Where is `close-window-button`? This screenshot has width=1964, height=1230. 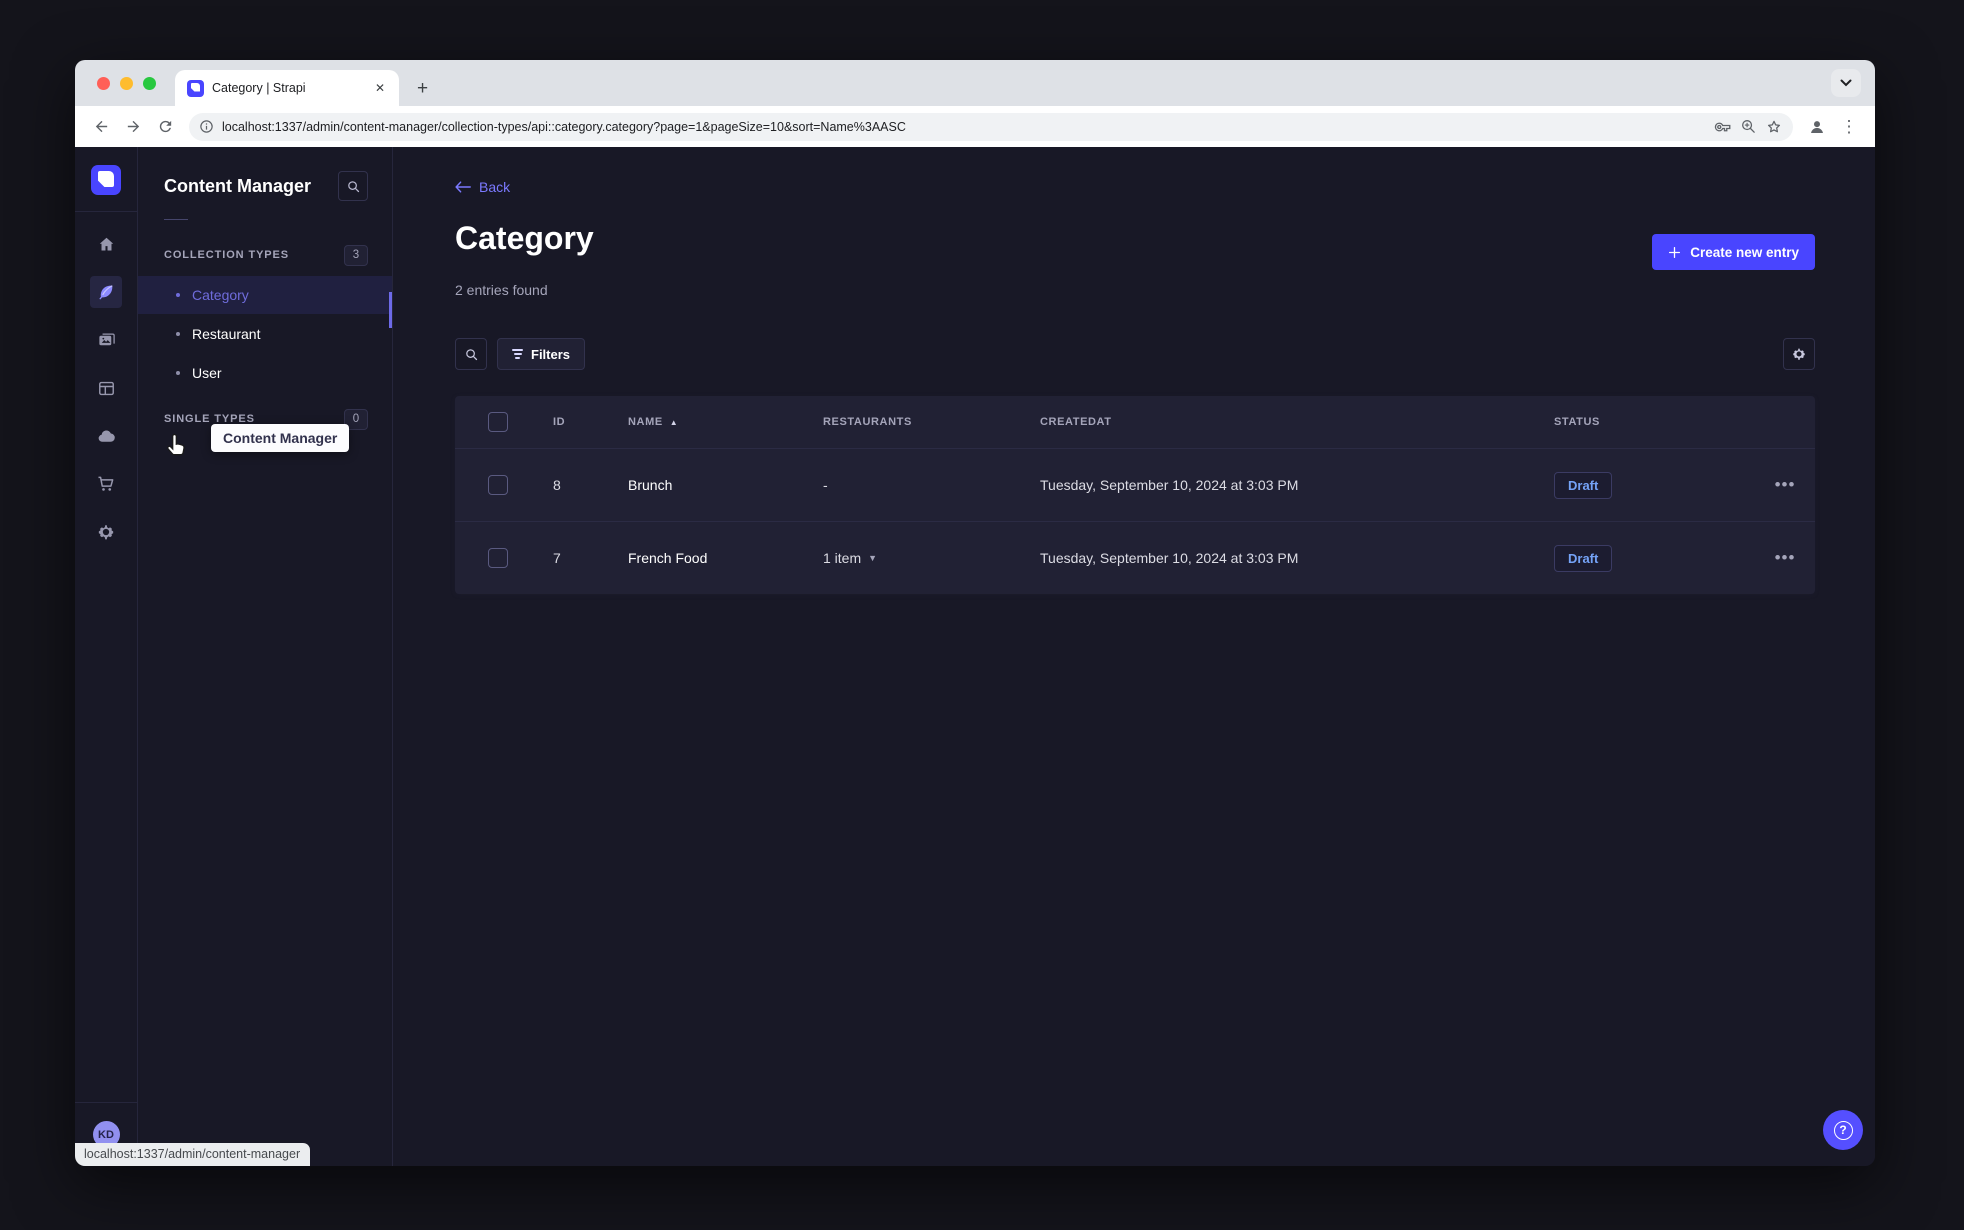
close-window-button is located at coordinates (103, 83).